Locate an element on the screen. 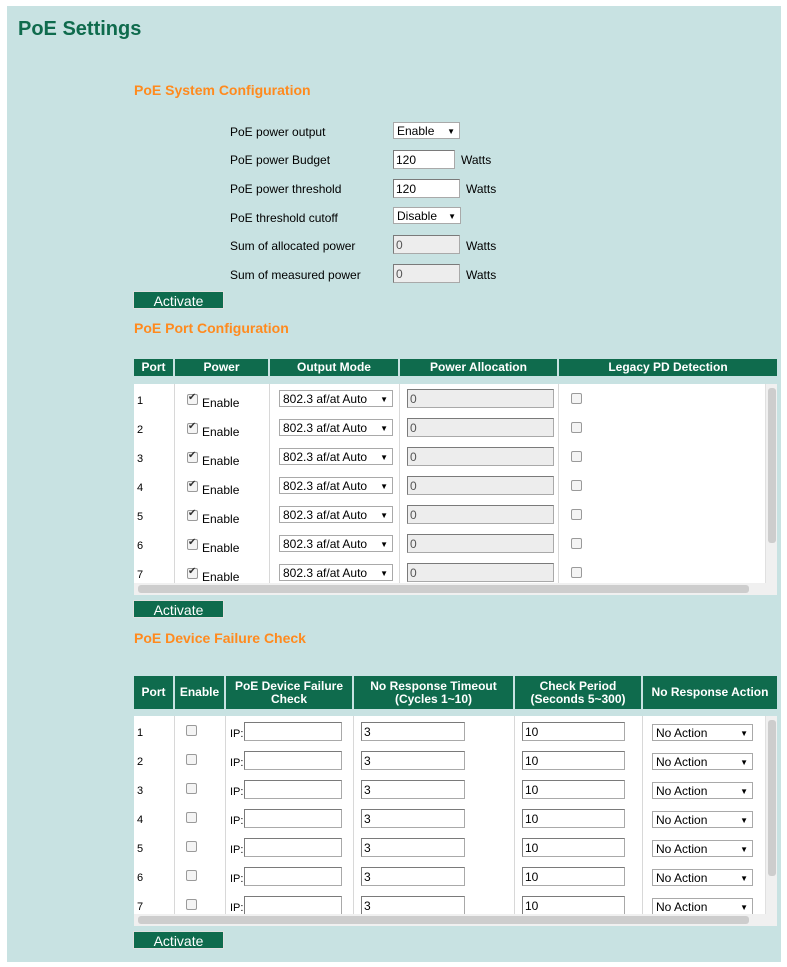  col-fc-action: No Response Action is located at coordinates (710, 692).